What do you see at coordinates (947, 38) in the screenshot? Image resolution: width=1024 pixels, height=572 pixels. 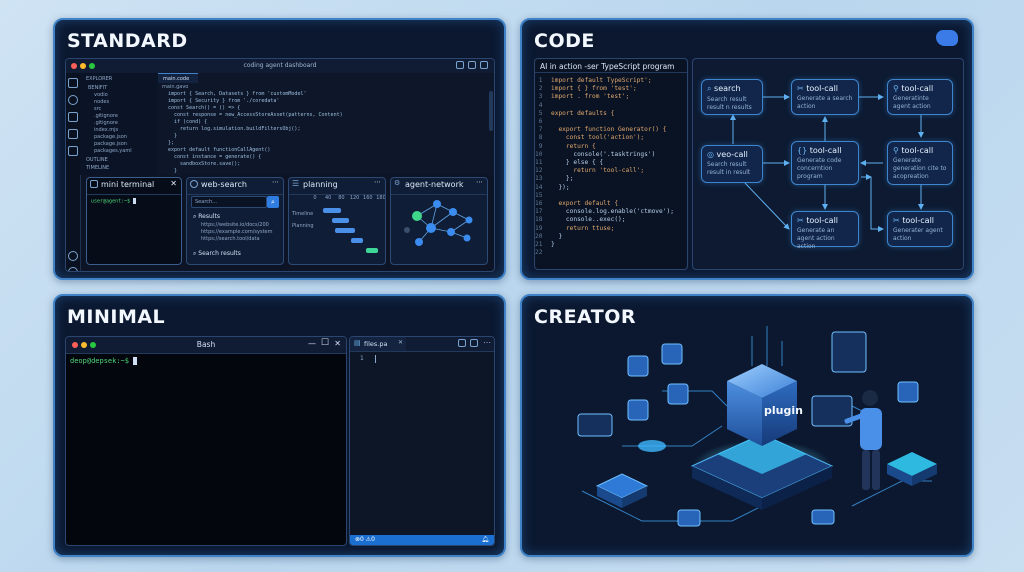 I see `whale-logo-icon` at bounding box center [947, 38].